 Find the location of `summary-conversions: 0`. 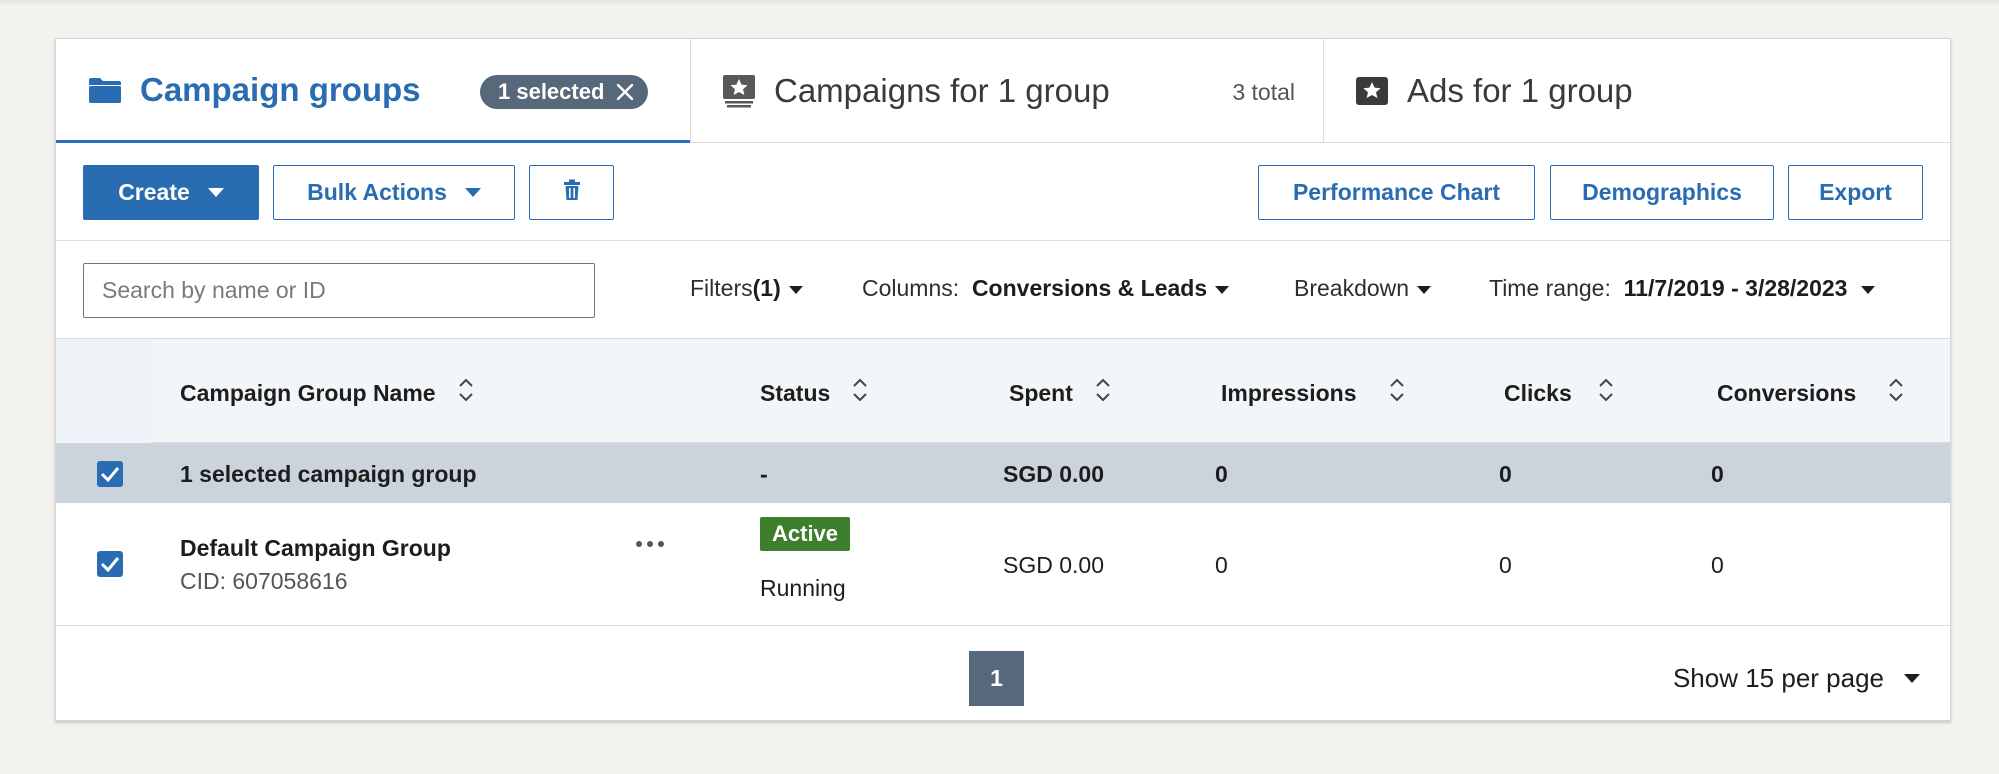

summary-conversions: 0 is located at coordinates (1717, 474).